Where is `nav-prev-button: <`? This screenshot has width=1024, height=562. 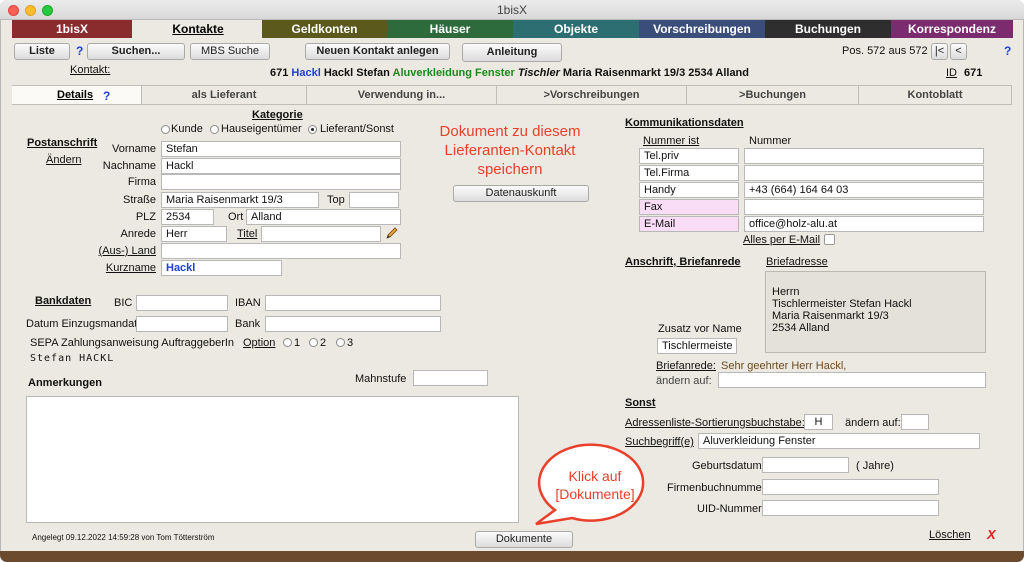
nav-prev-button: < is located at coordinates (958, 51).